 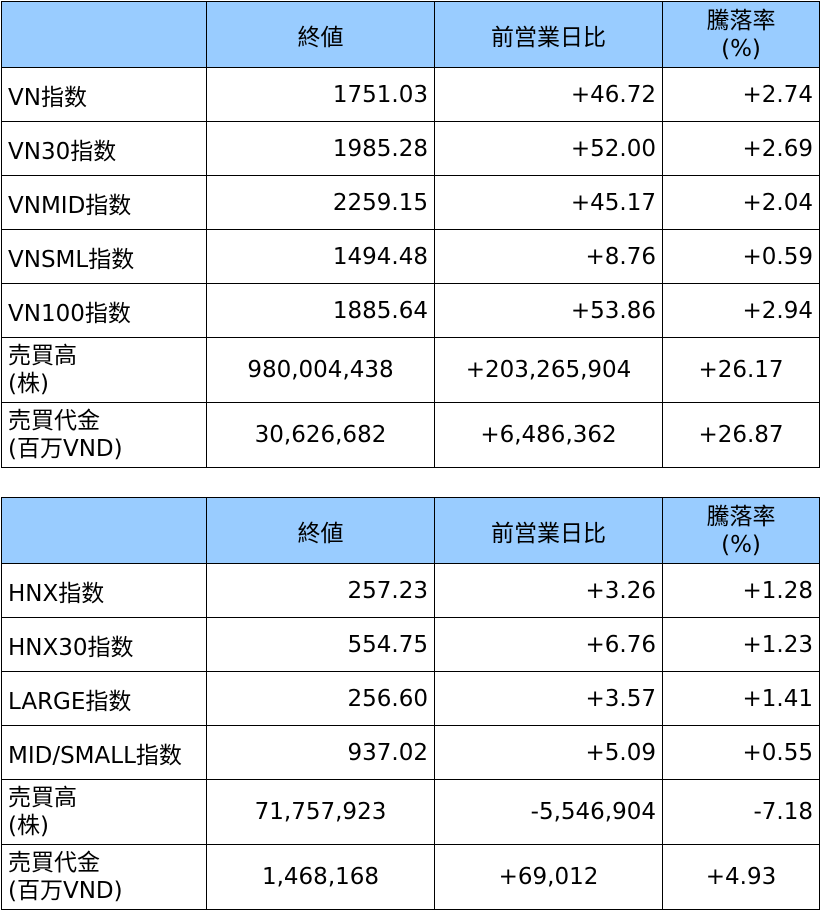 What do you see at coordinates (320, 877) in the screenshot?
I see `value-close: 1,468,168` at bounding box center [320, 877].